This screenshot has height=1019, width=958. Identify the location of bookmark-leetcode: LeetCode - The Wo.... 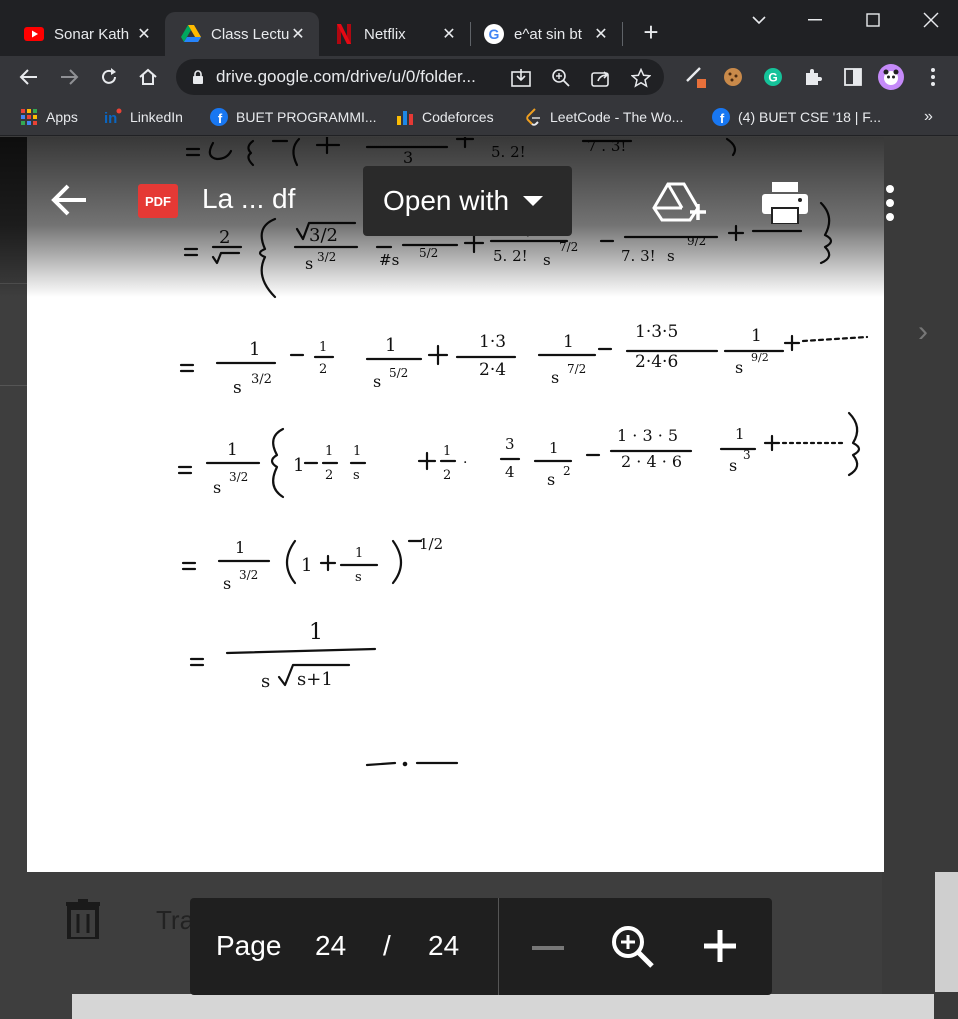
(603, 117).